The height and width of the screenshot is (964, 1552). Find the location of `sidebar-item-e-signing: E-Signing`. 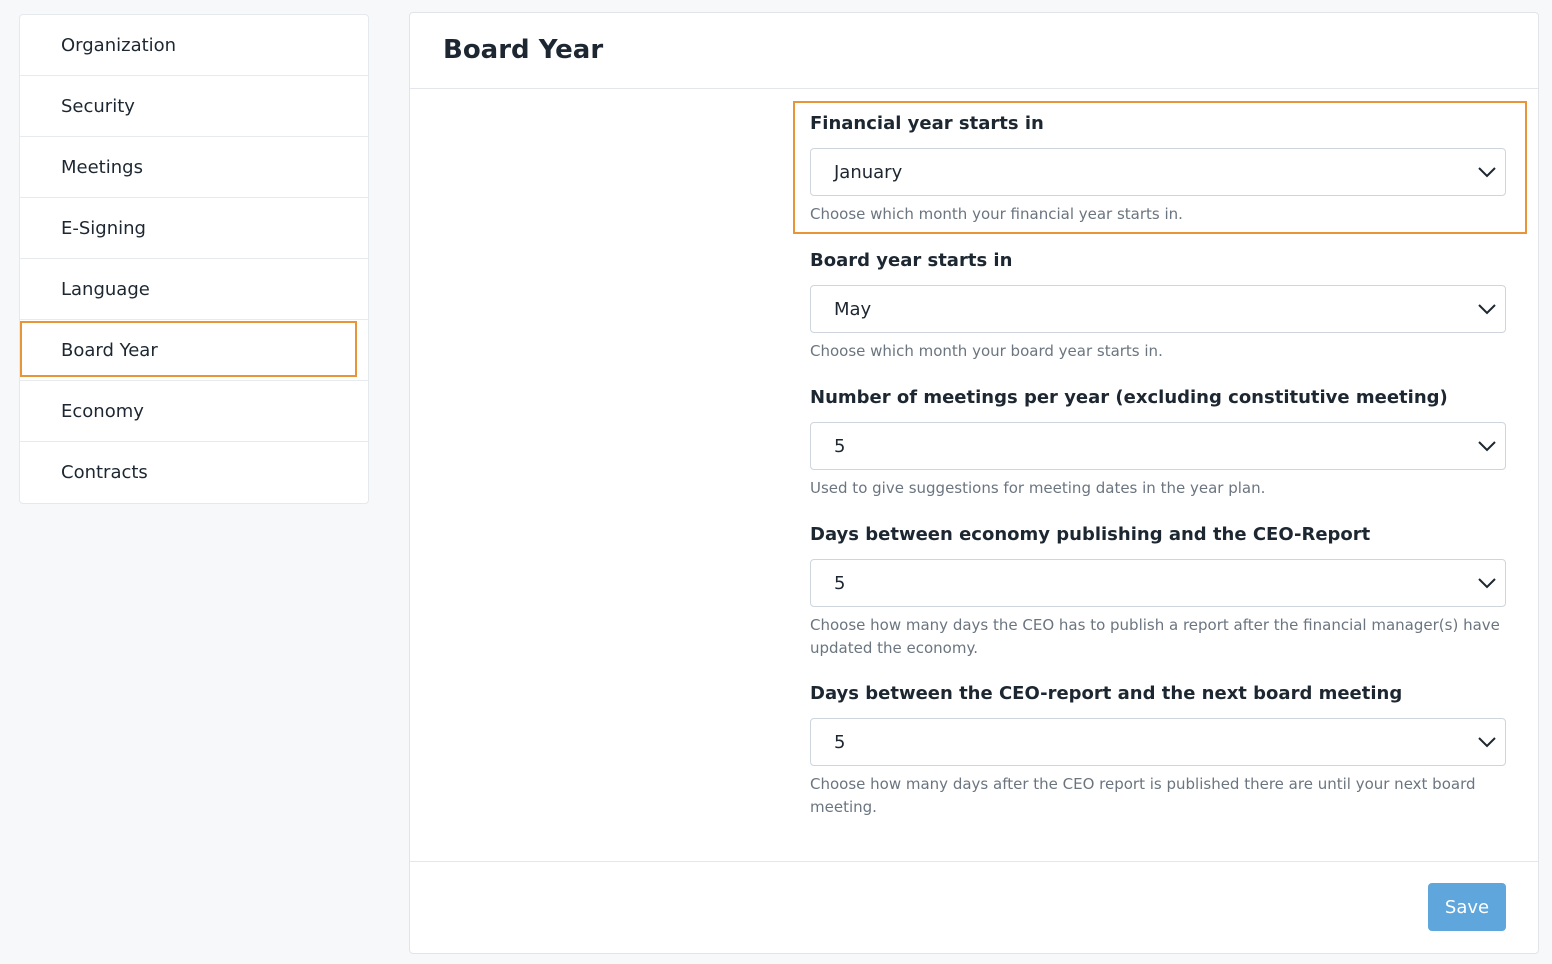

sidebar-item-e-signing: E-Signing is located at coordinates (194, 228).